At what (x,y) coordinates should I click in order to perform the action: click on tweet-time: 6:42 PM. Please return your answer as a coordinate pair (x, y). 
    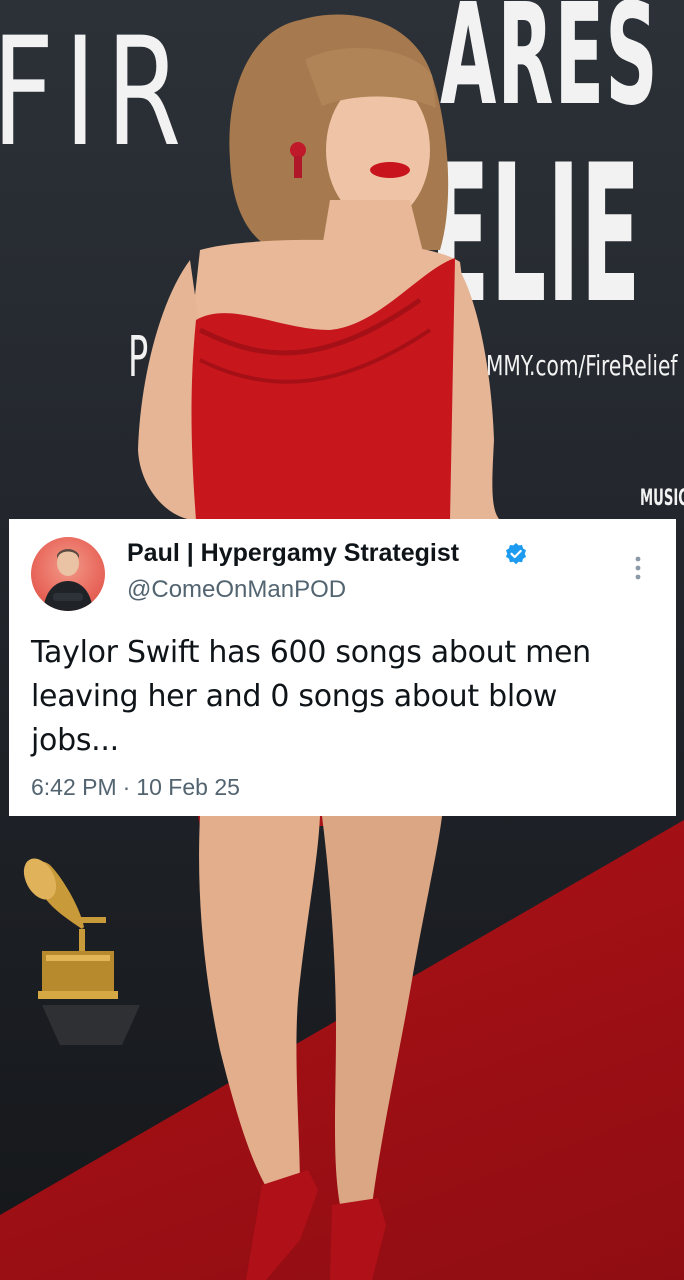
    Looking at the image, I should click on (74, 787).